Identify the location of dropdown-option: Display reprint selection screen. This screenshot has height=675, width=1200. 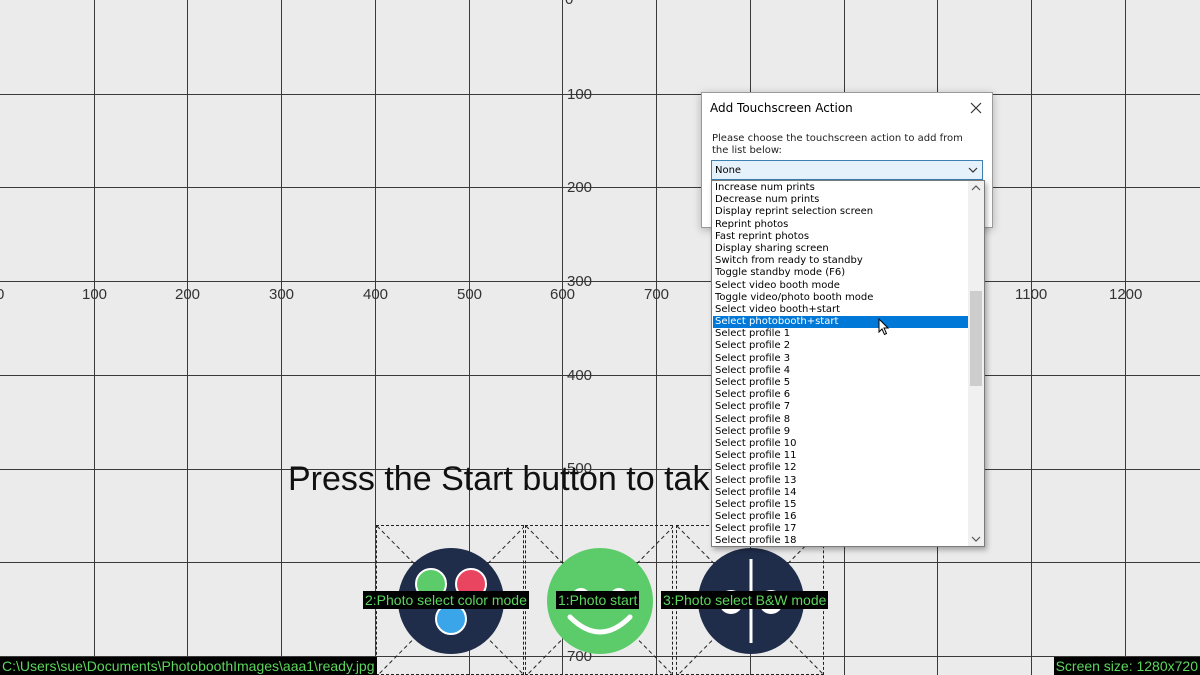
(840, 212).